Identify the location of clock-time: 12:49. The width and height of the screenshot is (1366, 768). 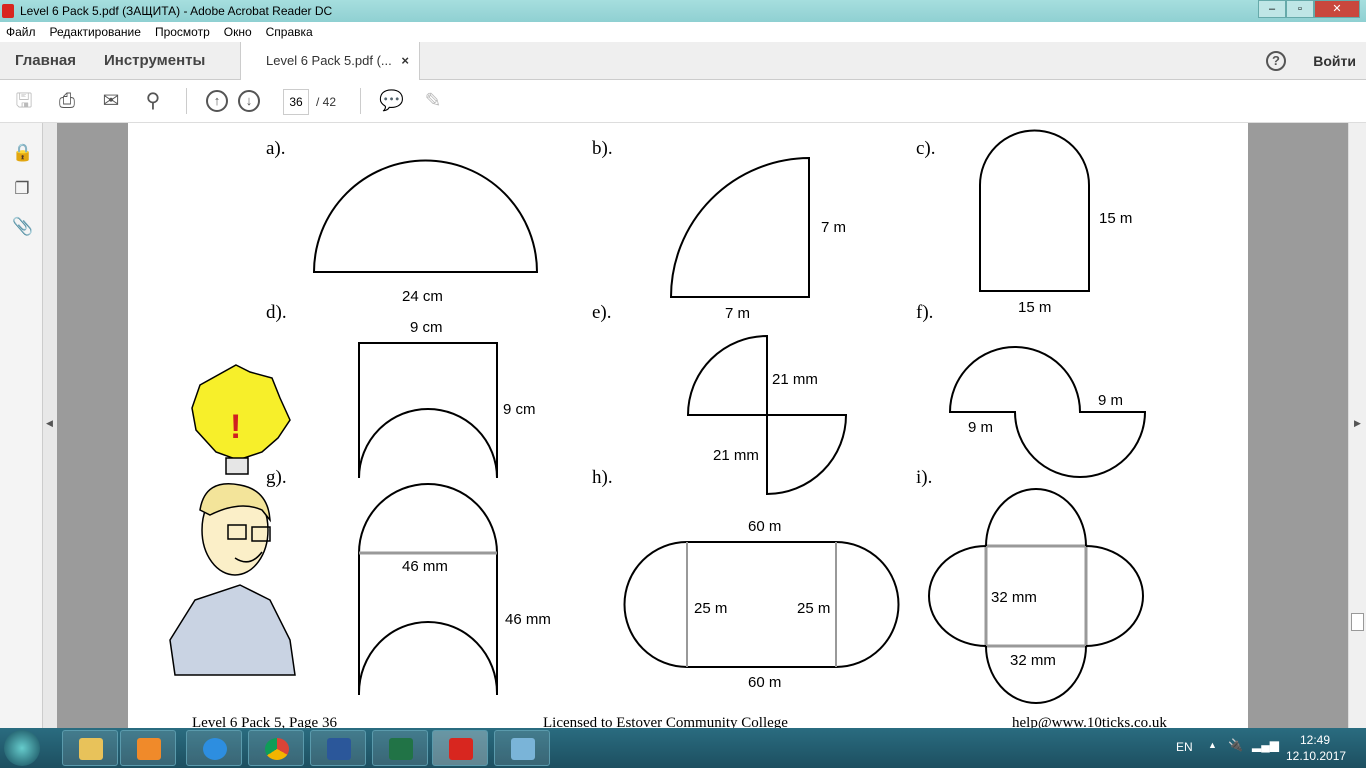
(1315, 740).